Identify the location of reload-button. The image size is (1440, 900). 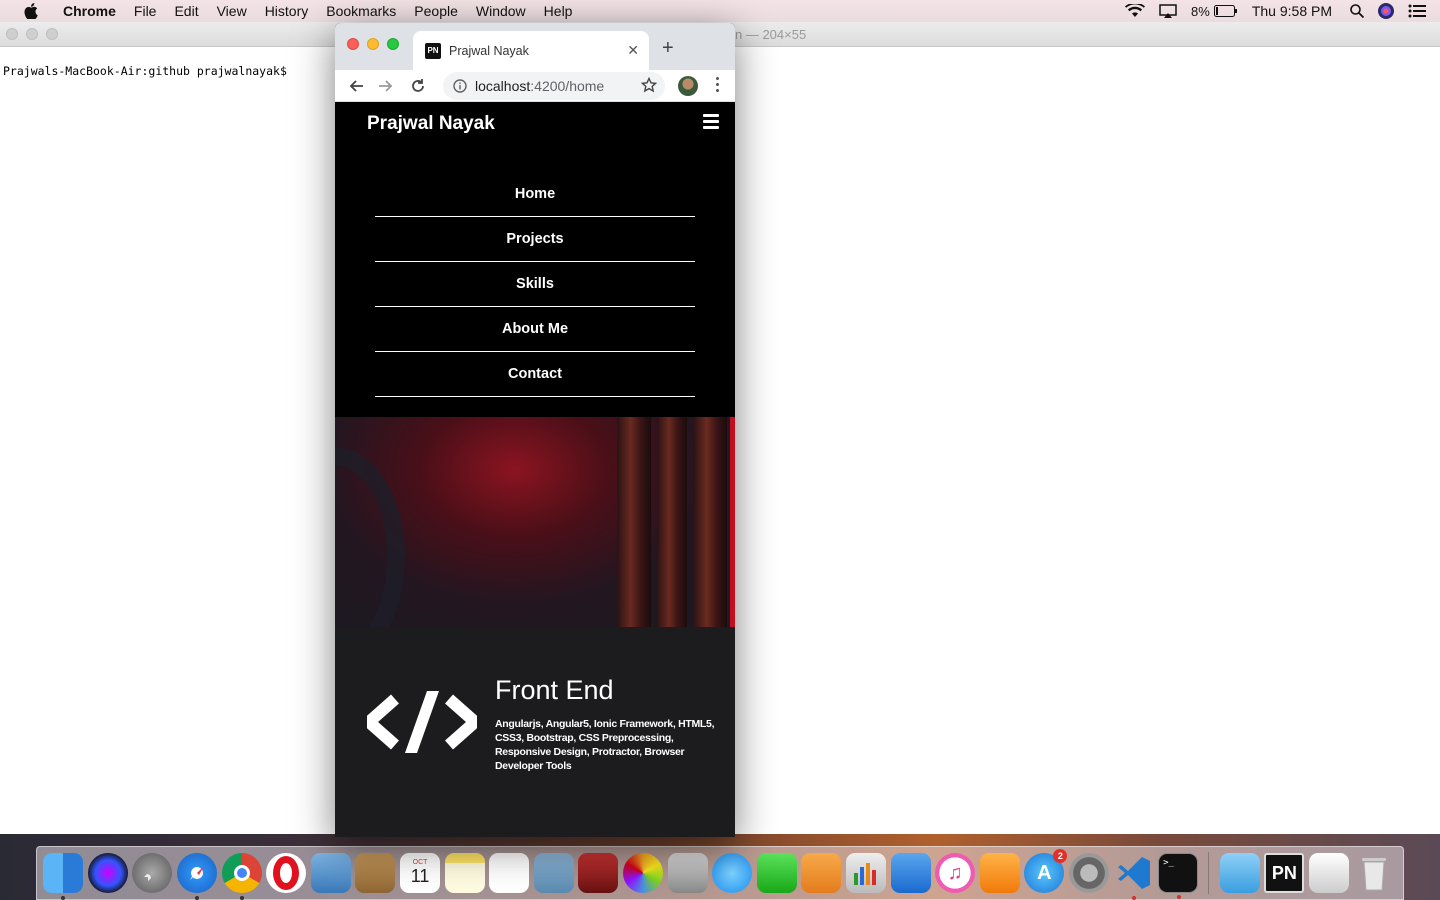
(418, 86).